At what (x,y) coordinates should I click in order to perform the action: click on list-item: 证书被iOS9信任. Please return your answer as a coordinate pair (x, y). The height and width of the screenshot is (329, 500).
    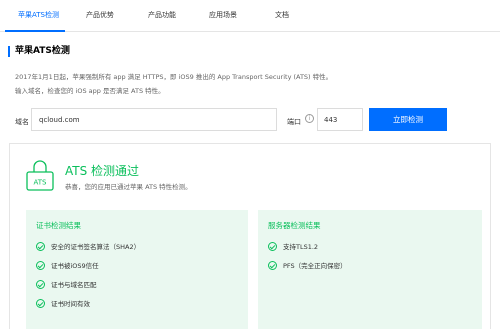
    Looking at the image, I should click on (67, 265).